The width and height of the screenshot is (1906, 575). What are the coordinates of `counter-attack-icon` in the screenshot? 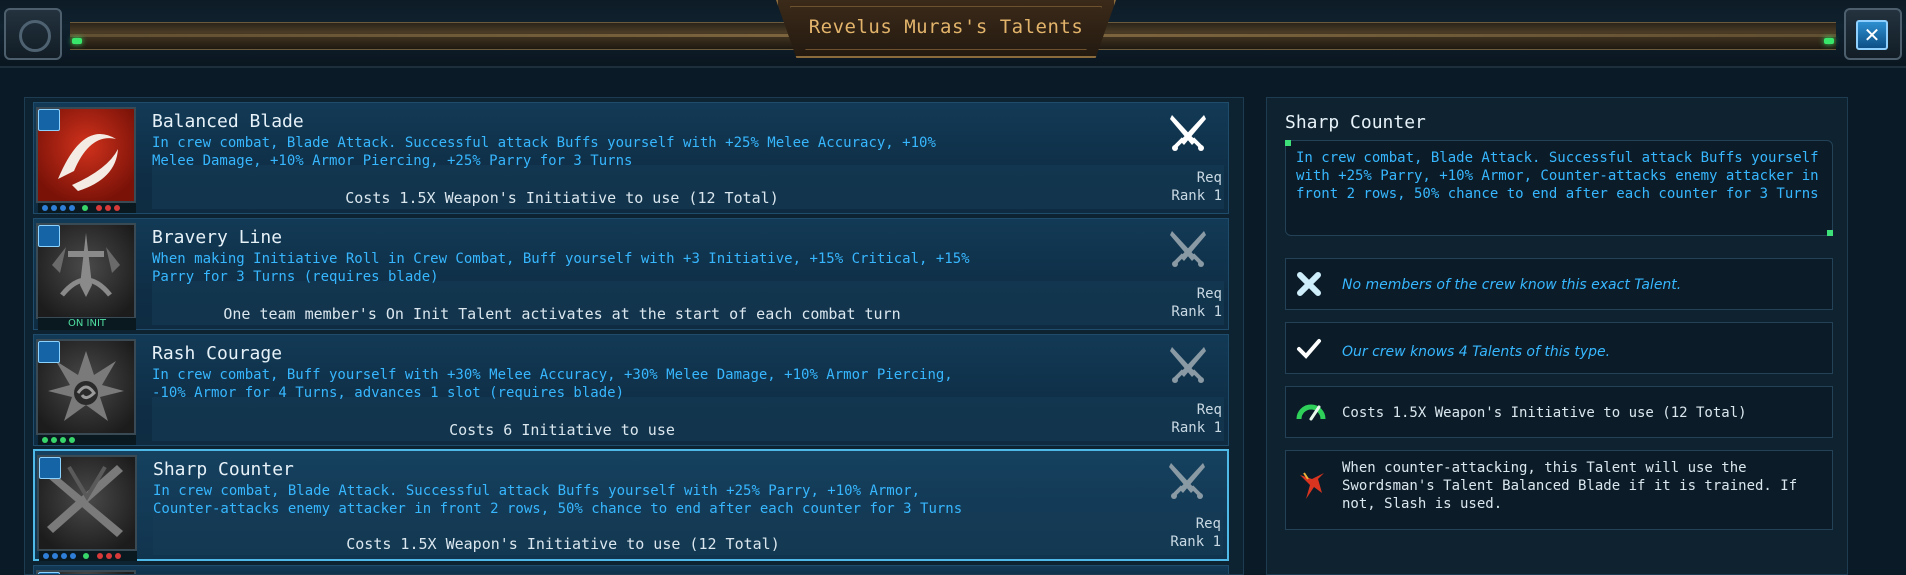 It's located at (1312, 485).